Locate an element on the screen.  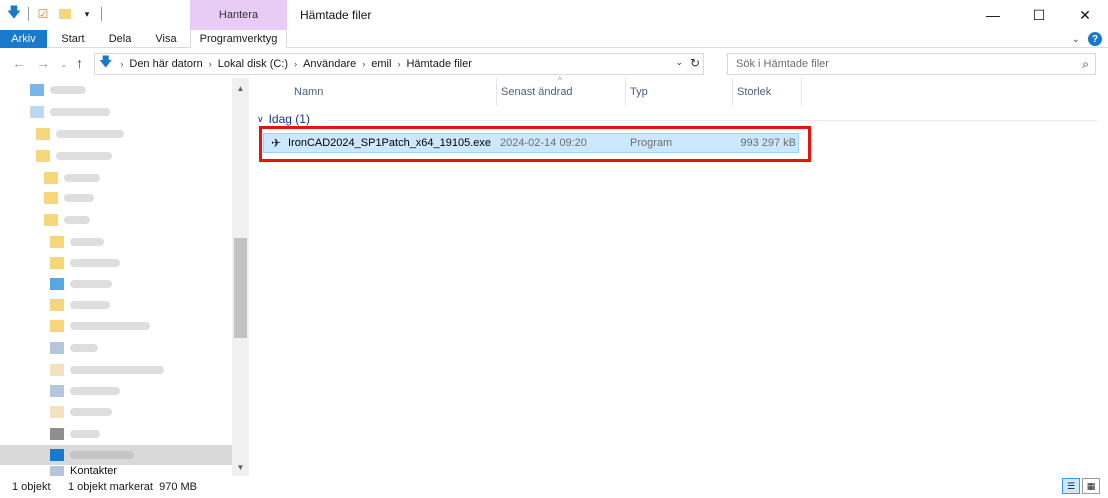
forward-icon: → is located at coordinates (43, 63).